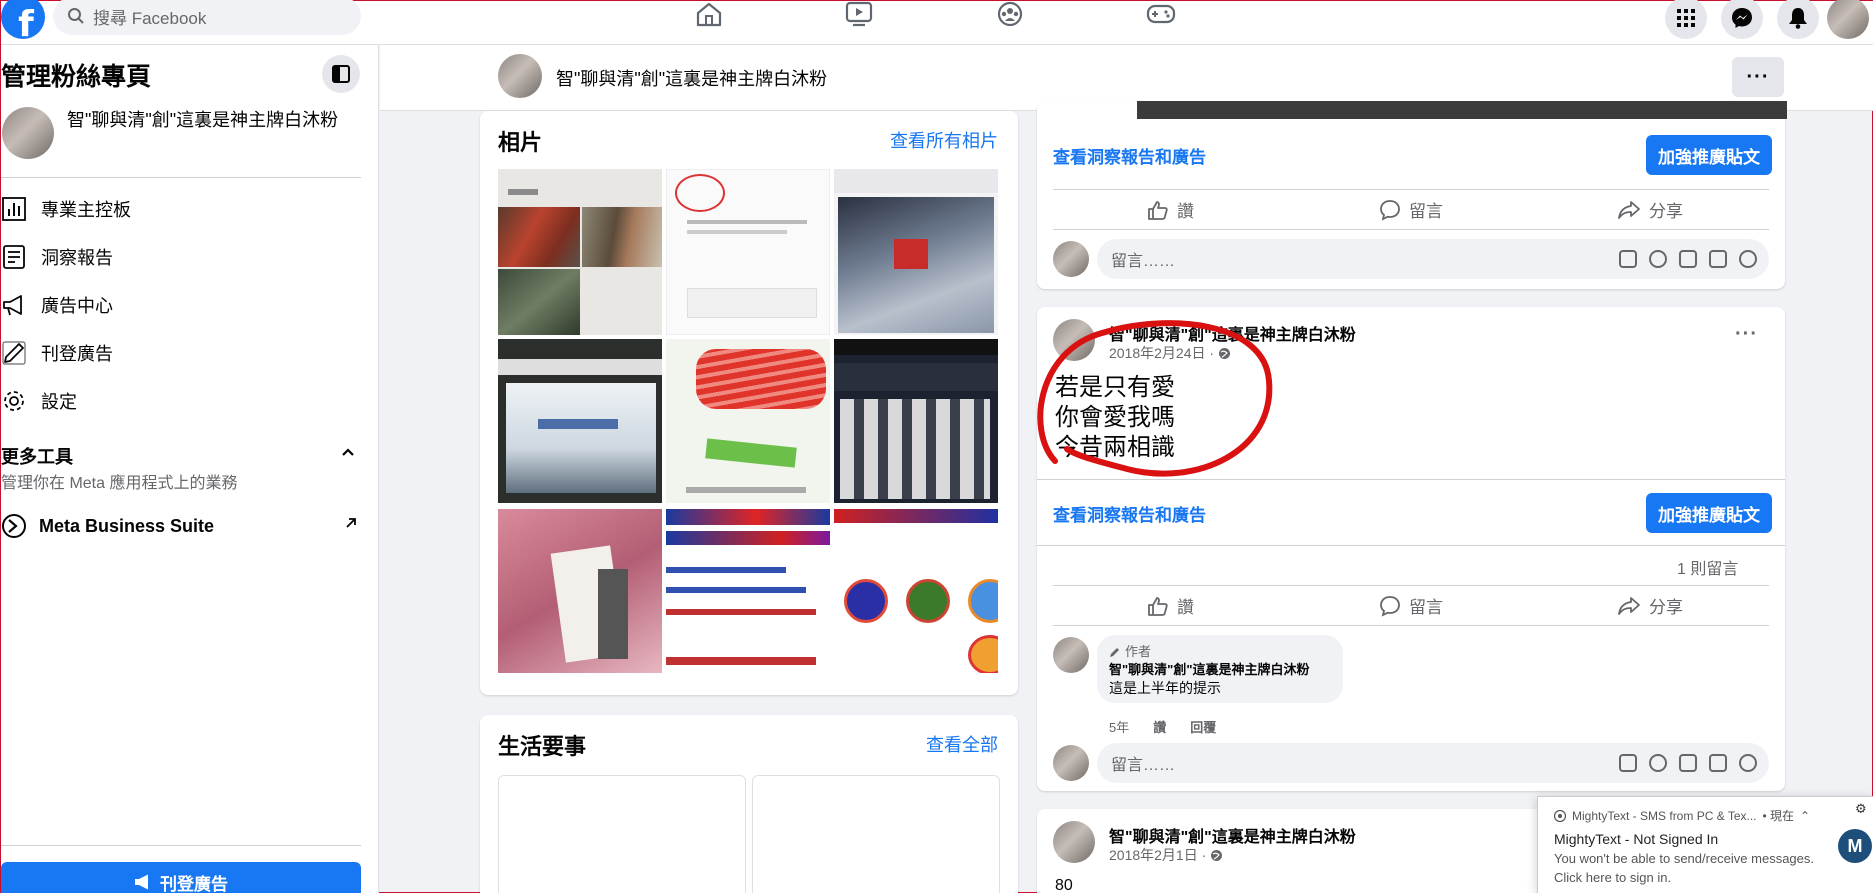  What do you see at coordinates (1232, 835) in the screenshot?
I see `post-author-name: 智"聊與清"創"這裏是神主牌白沐粉` at bounding box center [1232, 835].